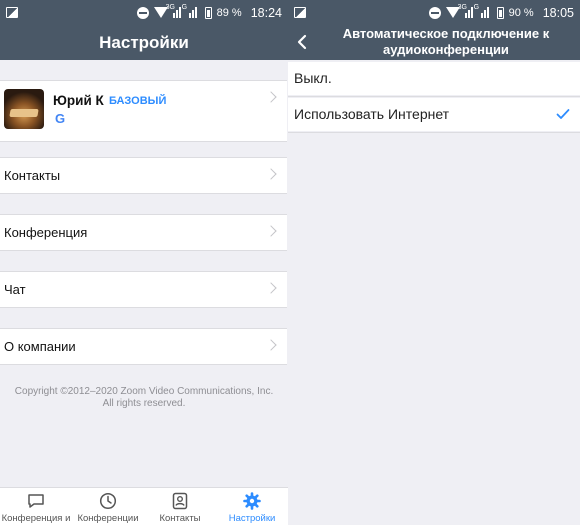  What do you see at coordinates (252, 518) in the screenshot?
I see `tab-label: Настройки` at bounding box center [252, 518].